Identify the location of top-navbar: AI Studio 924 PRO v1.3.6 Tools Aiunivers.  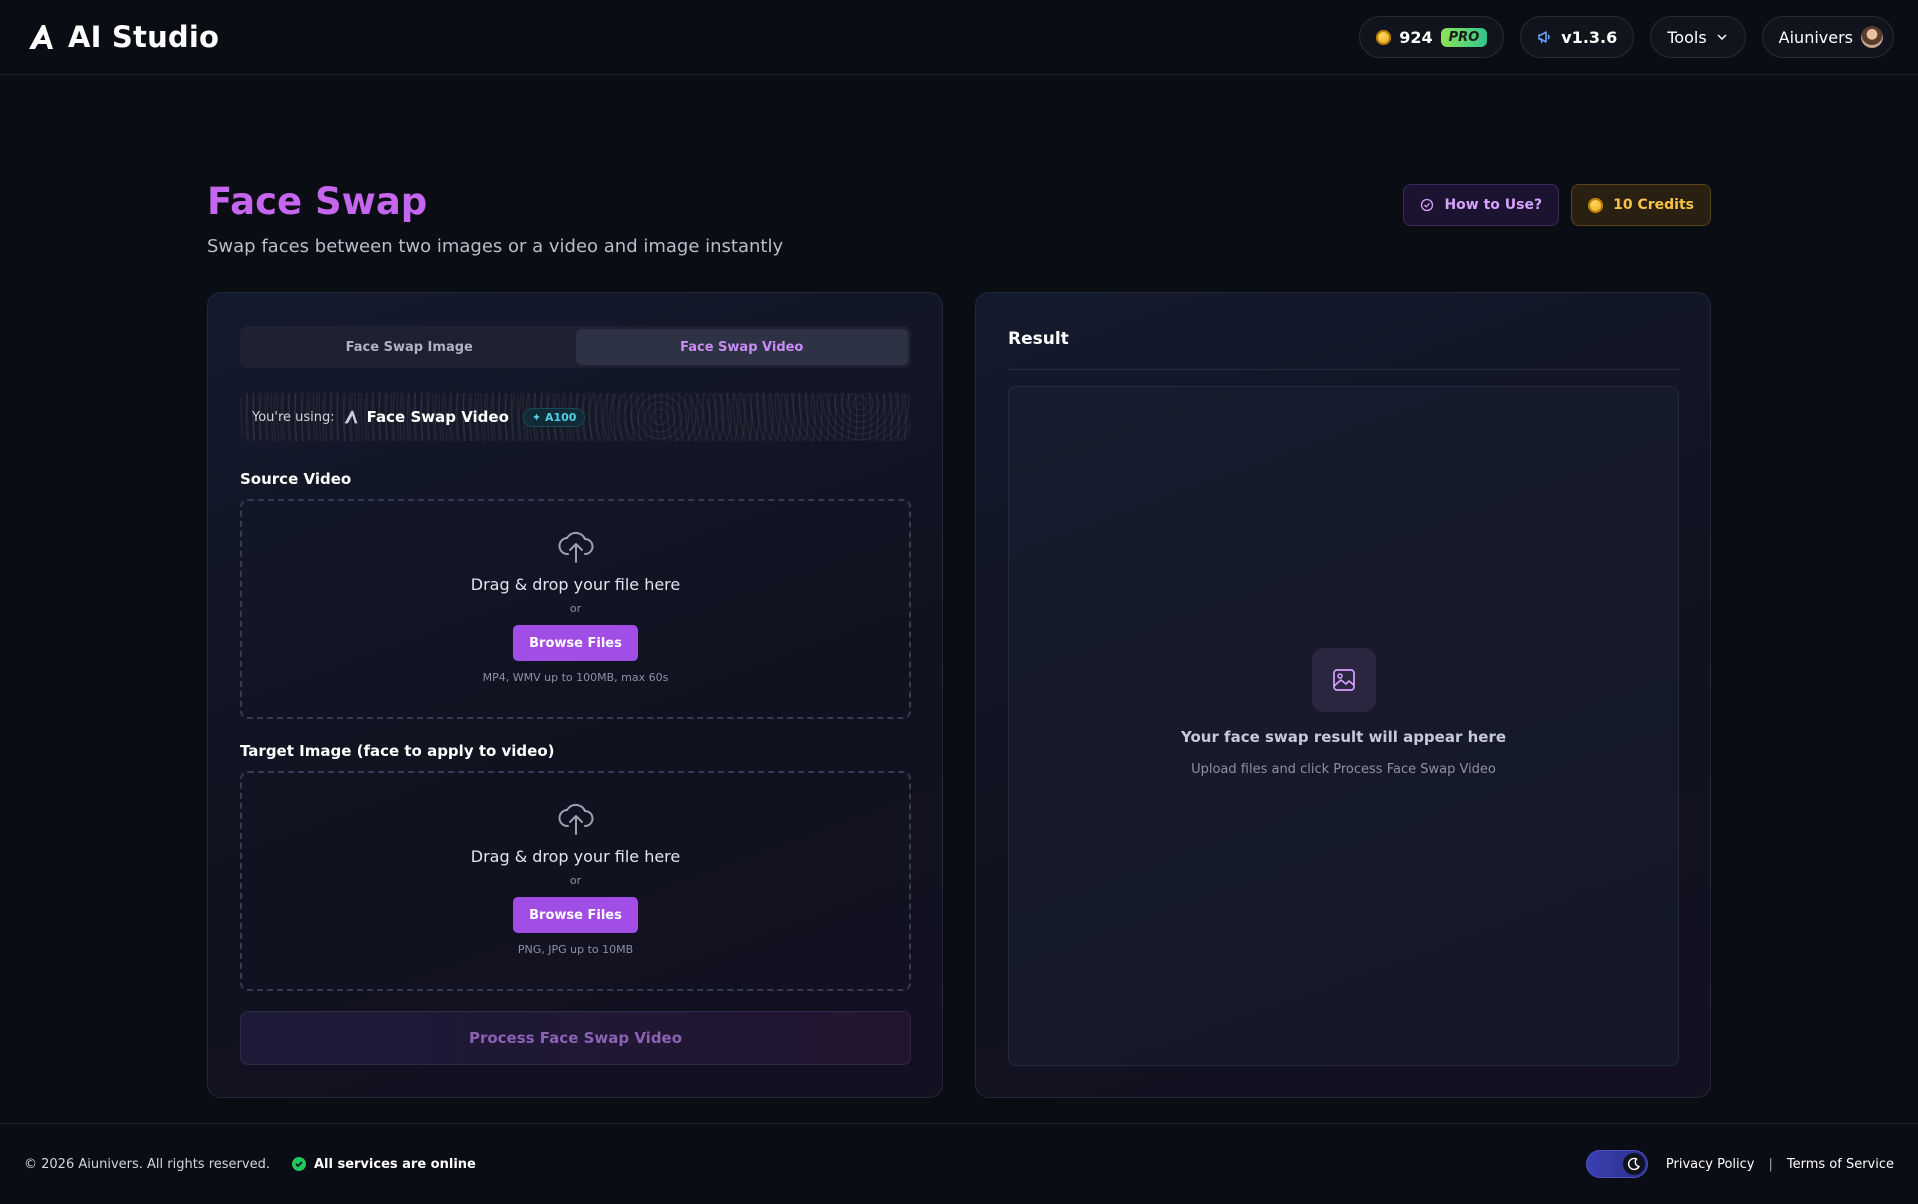
(959, 37).